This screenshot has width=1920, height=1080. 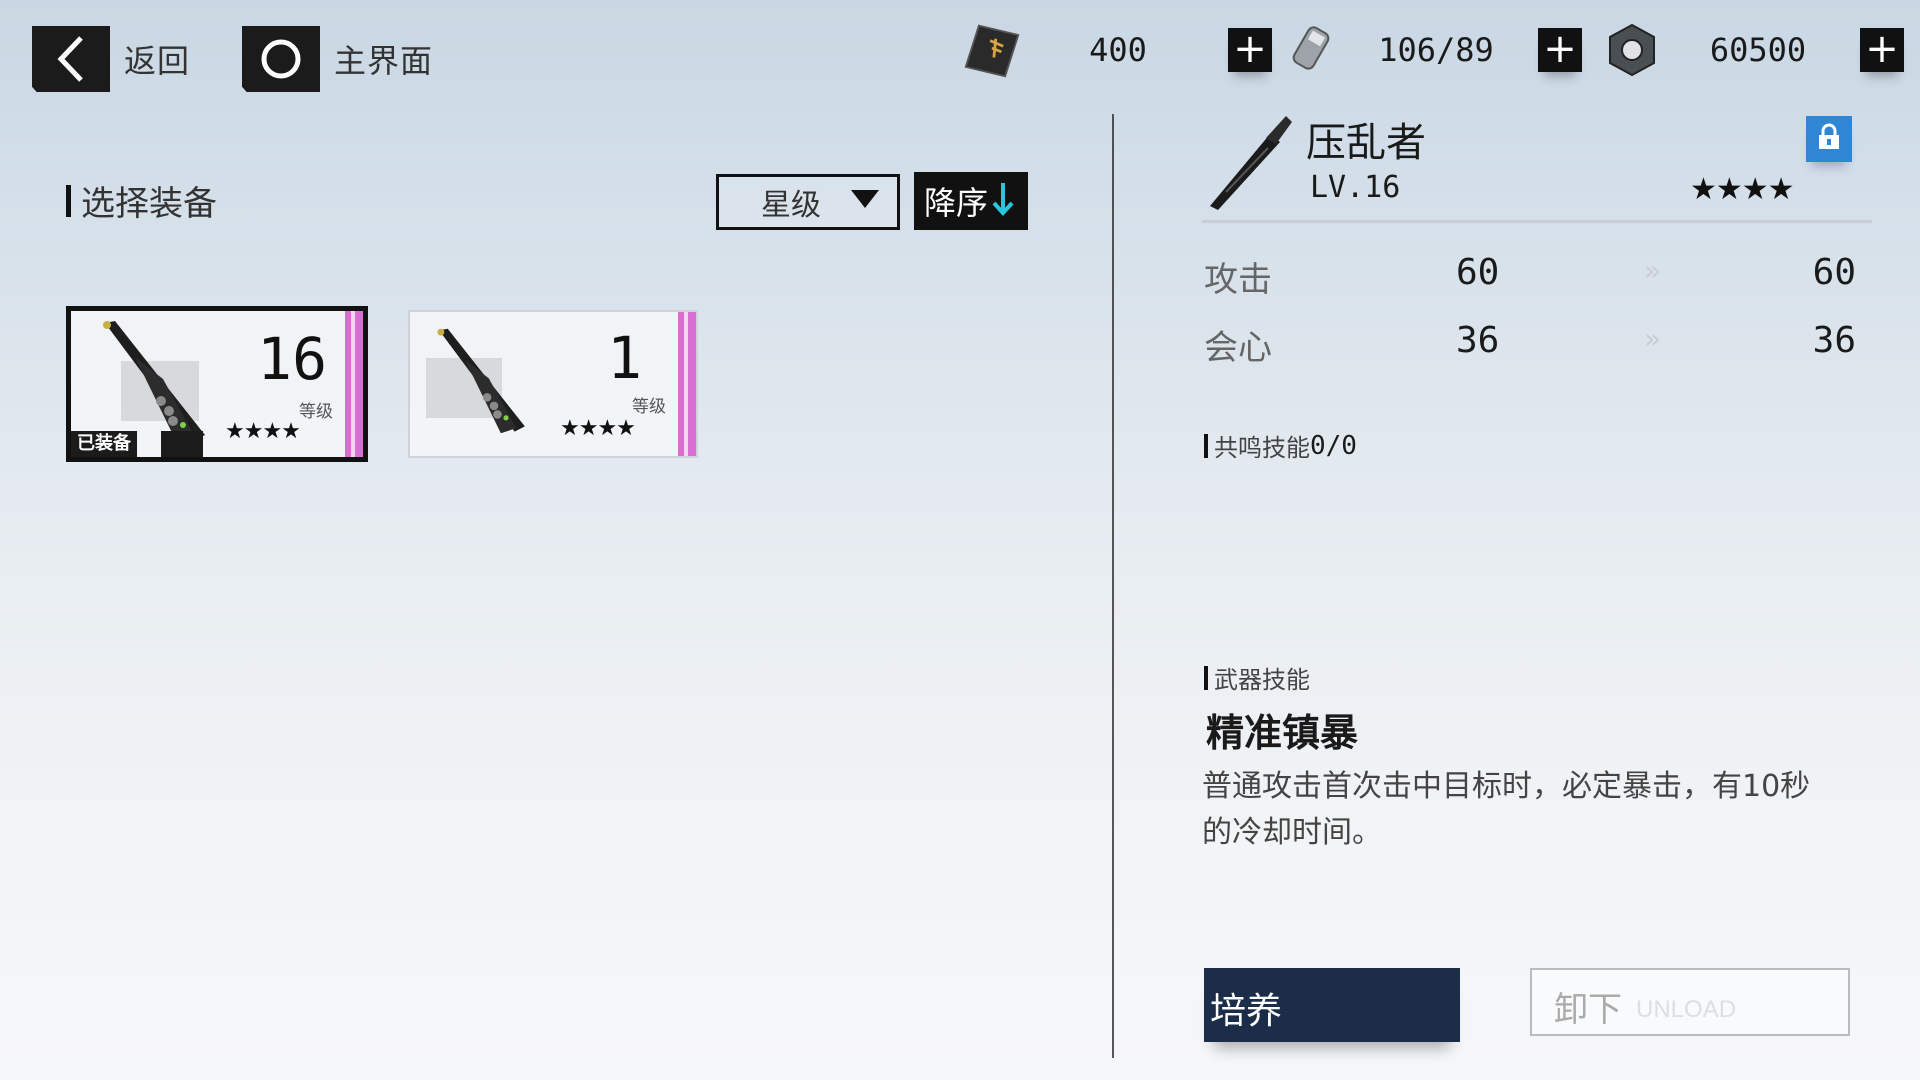 What do you see at coordinates (104, 444) in the screenshot?
I see `equipped-badge: 已装备` at bounding box center [104, 444].